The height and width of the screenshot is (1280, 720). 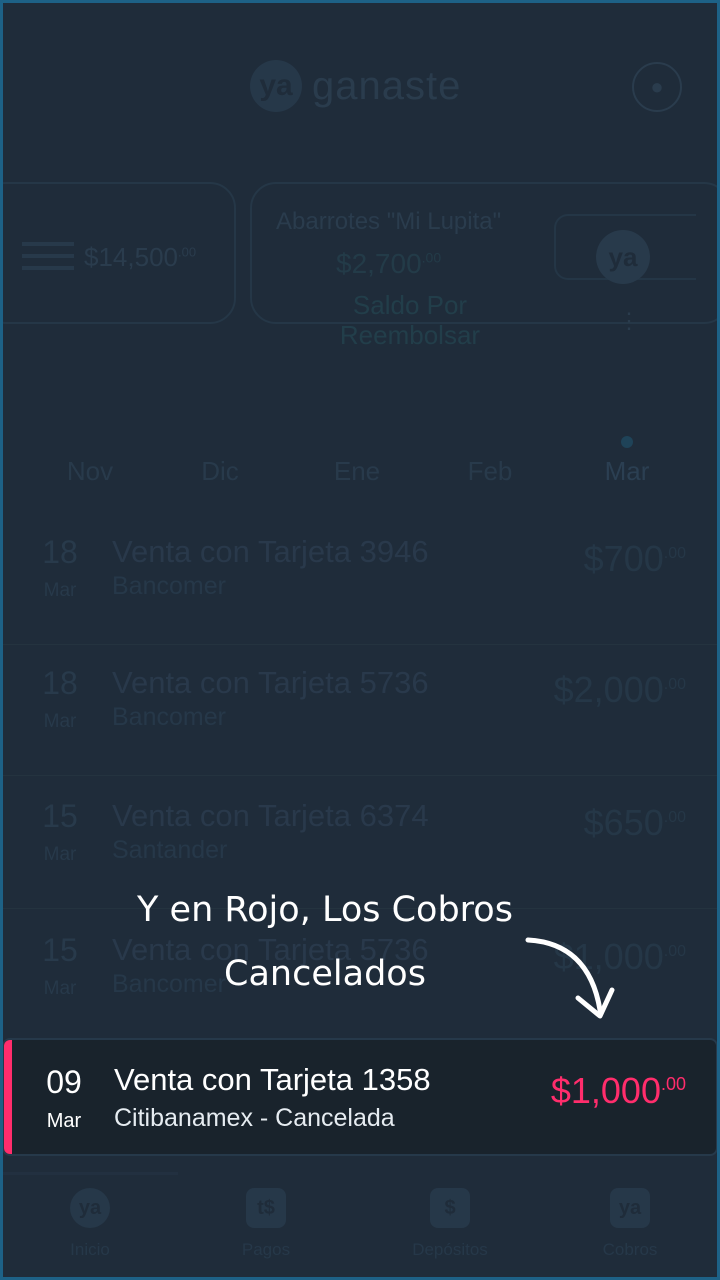 I want to click on home-ya-icon: ya, so click(x=90, y=1208).